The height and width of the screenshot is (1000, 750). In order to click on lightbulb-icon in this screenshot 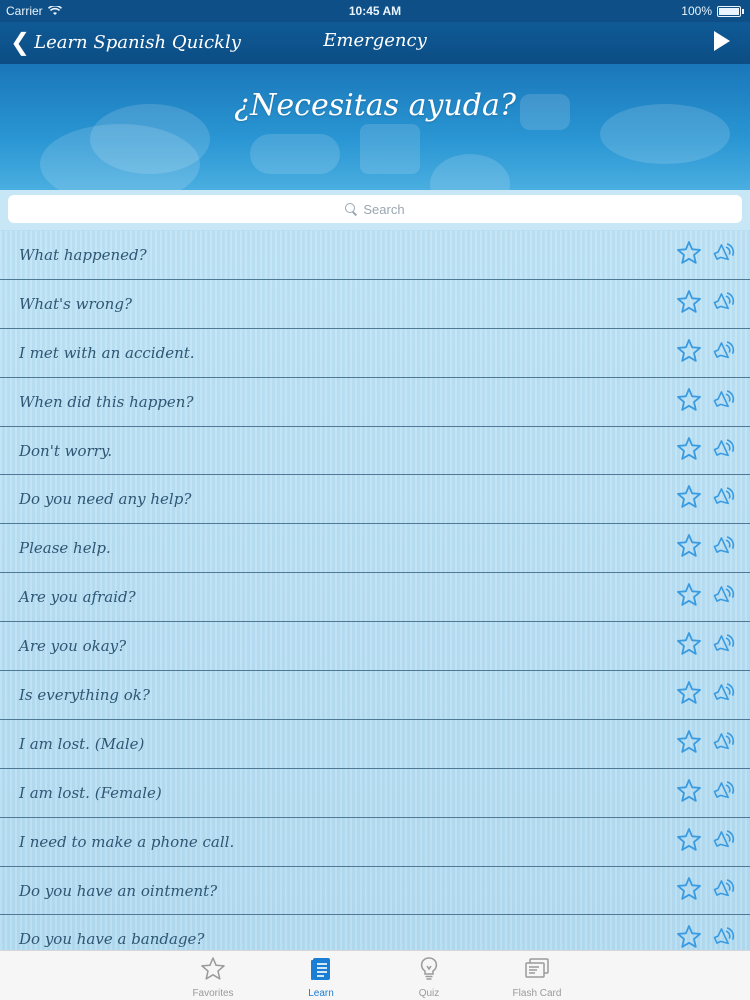, I will do `click(429, 968)`.